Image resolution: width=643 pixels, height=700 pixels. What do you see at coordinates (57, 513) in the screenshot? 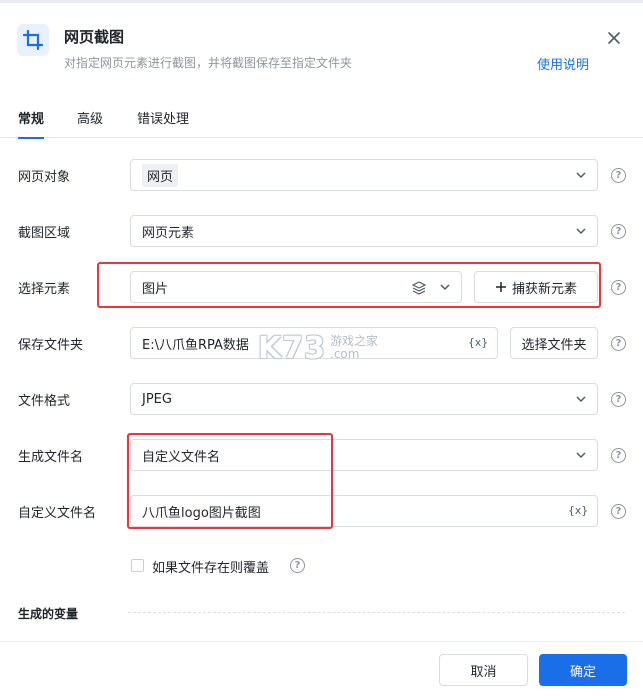
I see `custom-filename-label: 自定义文件名` at bounding box center [57, 513].